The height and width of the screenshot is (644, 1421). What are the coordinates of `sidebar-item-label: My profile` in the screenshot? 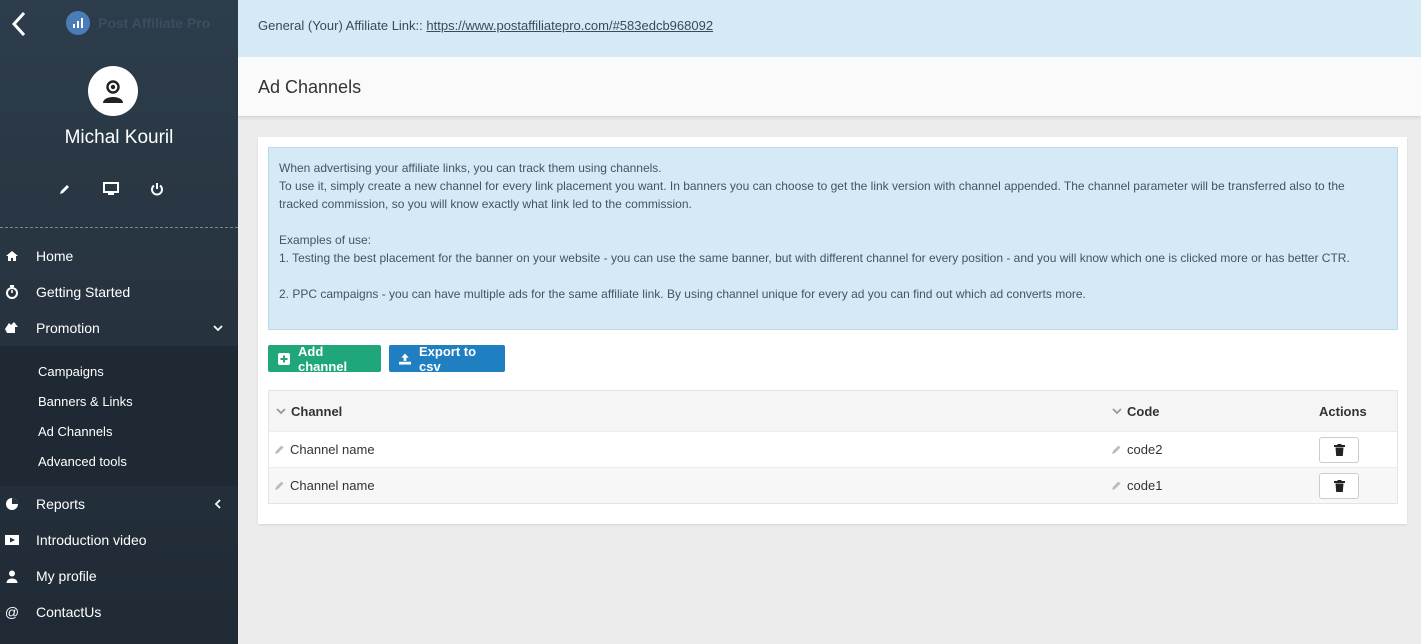 It's located at (66, 576).